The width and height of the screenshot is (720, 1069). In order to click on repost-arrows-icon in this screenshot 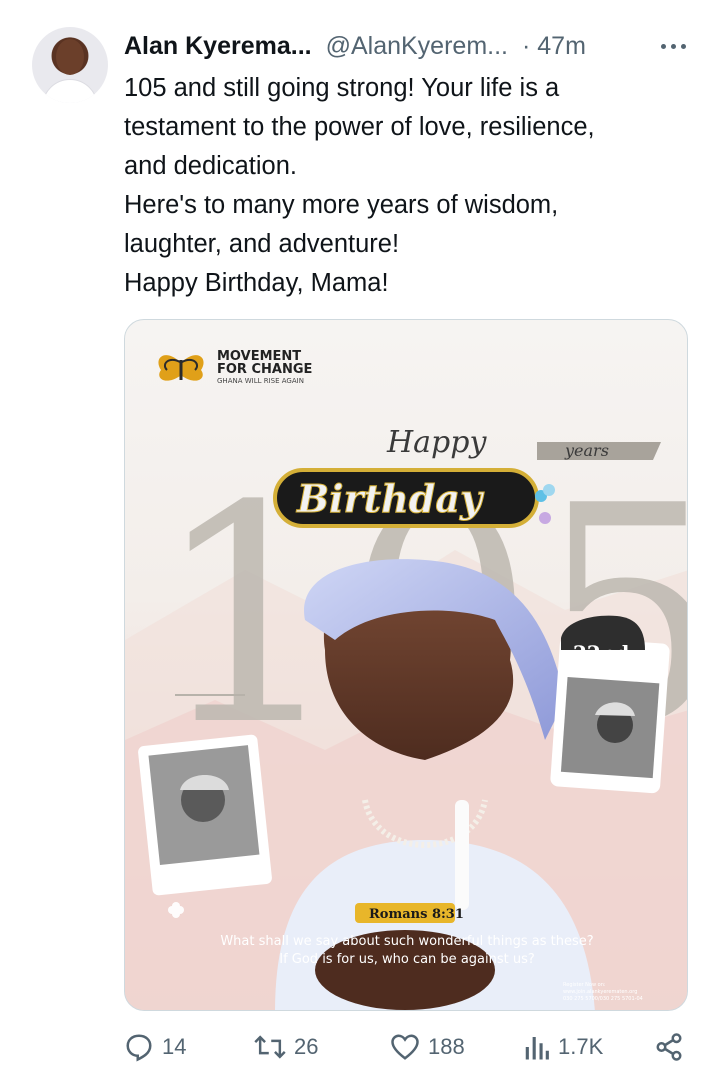, I will do `click(270, 1047)`.